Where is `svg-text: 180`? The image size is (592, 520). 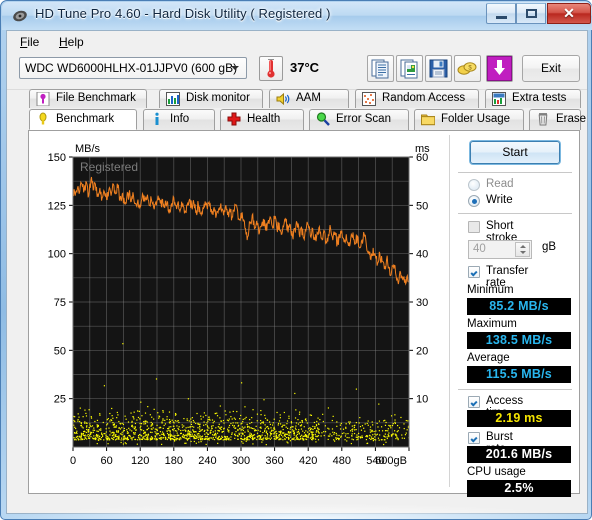
svg-text: 180 is located at coordinates (174, 461).